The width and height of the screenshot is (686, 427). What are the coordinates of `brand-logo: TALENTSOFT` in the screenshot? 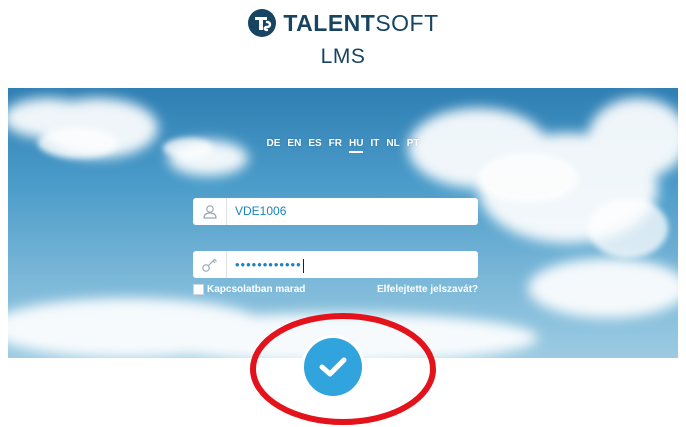 It's located at (343, 23).